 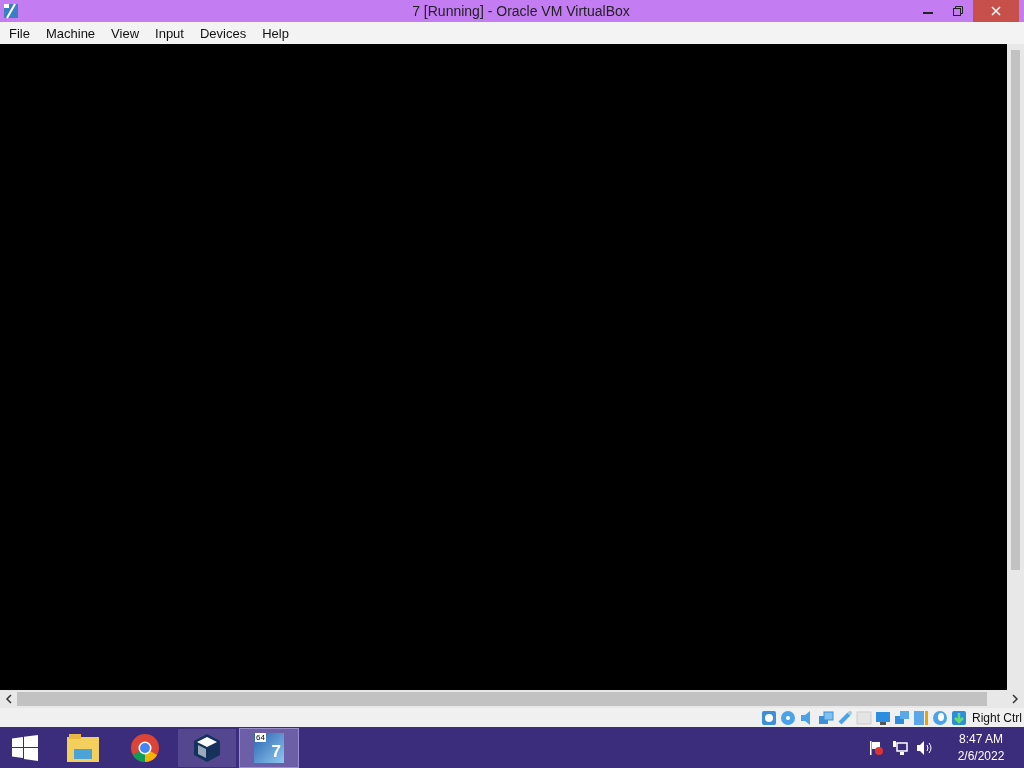 What do you see at coordinates (997, 717) in the screenshot?
I see `host-key-label: Right Ctrl` at bounding box center [997, 717].